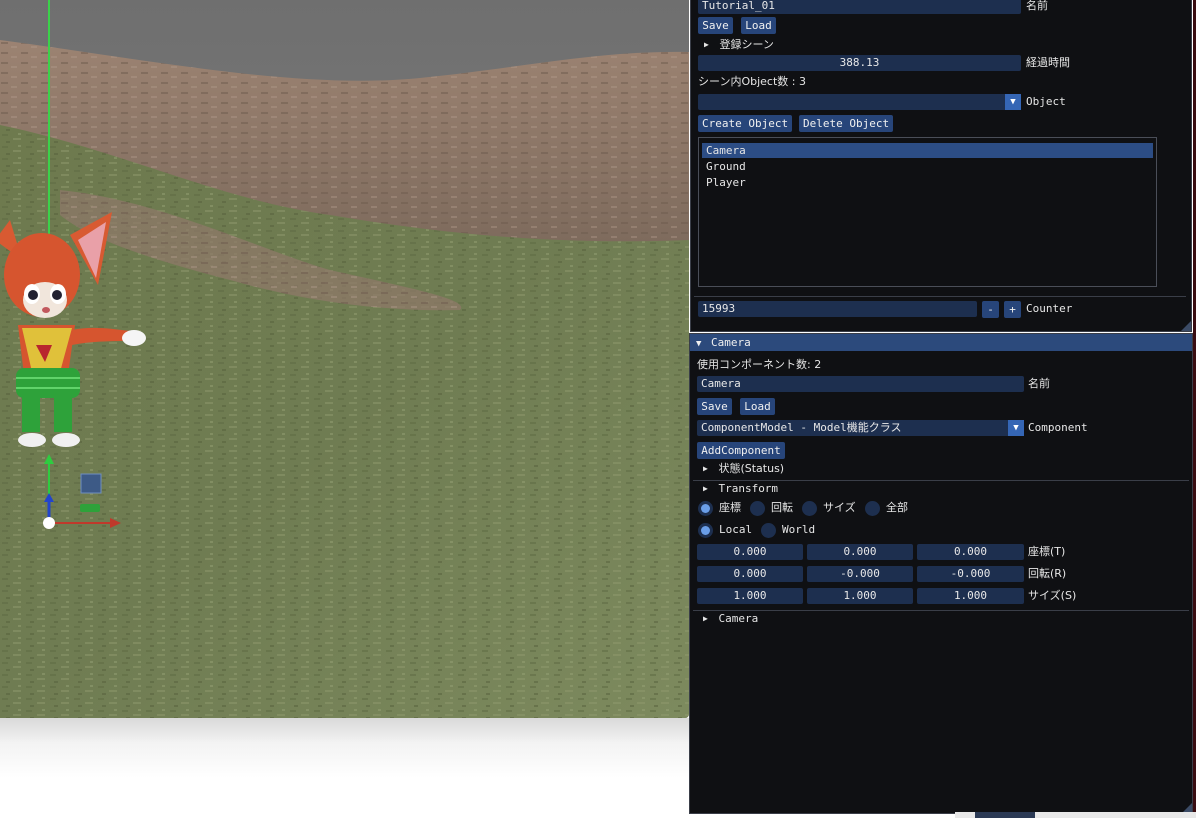  What do you see at coordinates (853, 102) in the screenshot?
I see `object-combo` at bounding box center [853, 102].